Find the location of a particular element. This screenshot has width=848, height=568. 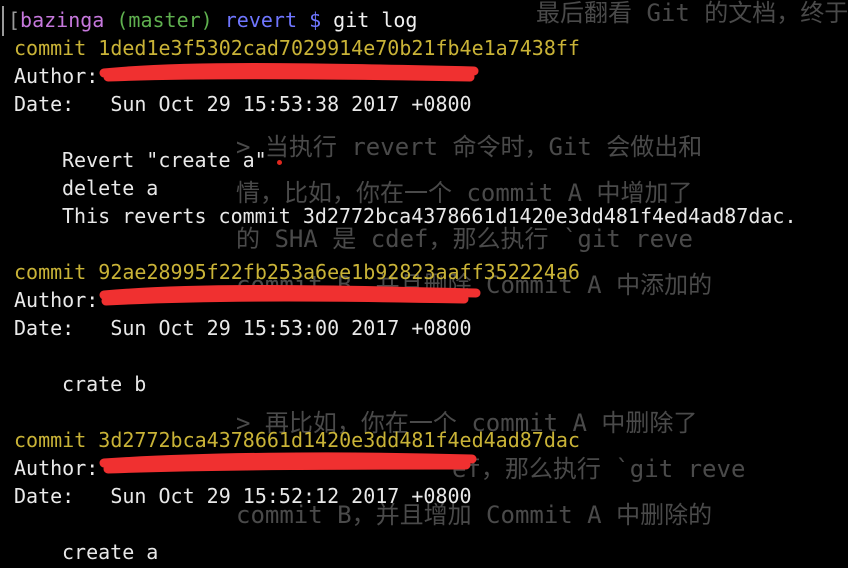

date-value: Sun Oct 29 15:53:00 2017 +0800 is located at coordinates (291, 328).